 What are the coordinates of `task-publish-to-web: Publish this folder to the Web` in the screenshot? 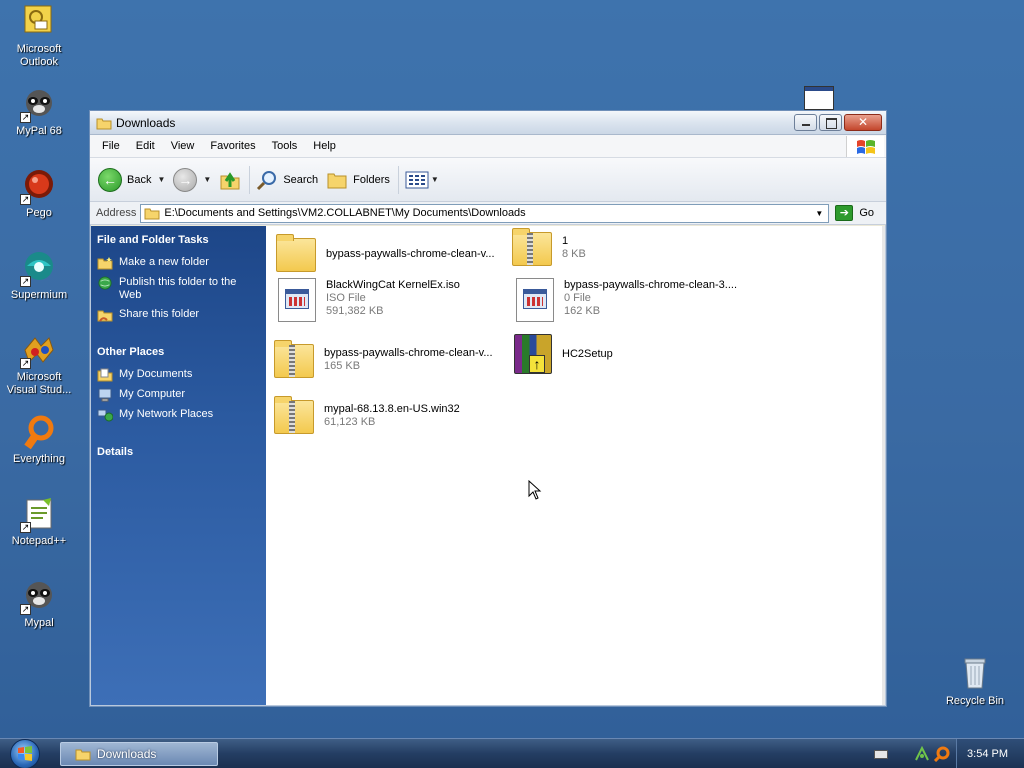 It's located at (178, 289).